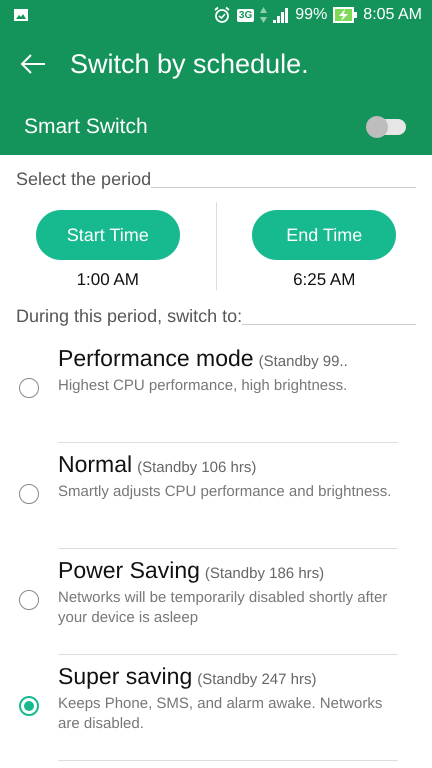 Image resolution: width=432 pixels, height=768 pixels. I want to click on mode-name: Normal, so click(95, 464).